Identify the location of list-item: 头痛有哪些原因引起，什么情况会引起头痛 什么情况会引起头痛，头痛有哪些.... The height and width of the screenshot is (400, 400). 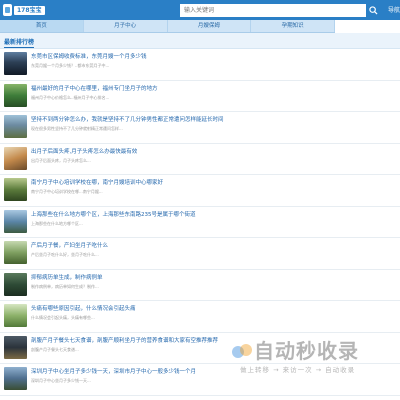
(200, 317).